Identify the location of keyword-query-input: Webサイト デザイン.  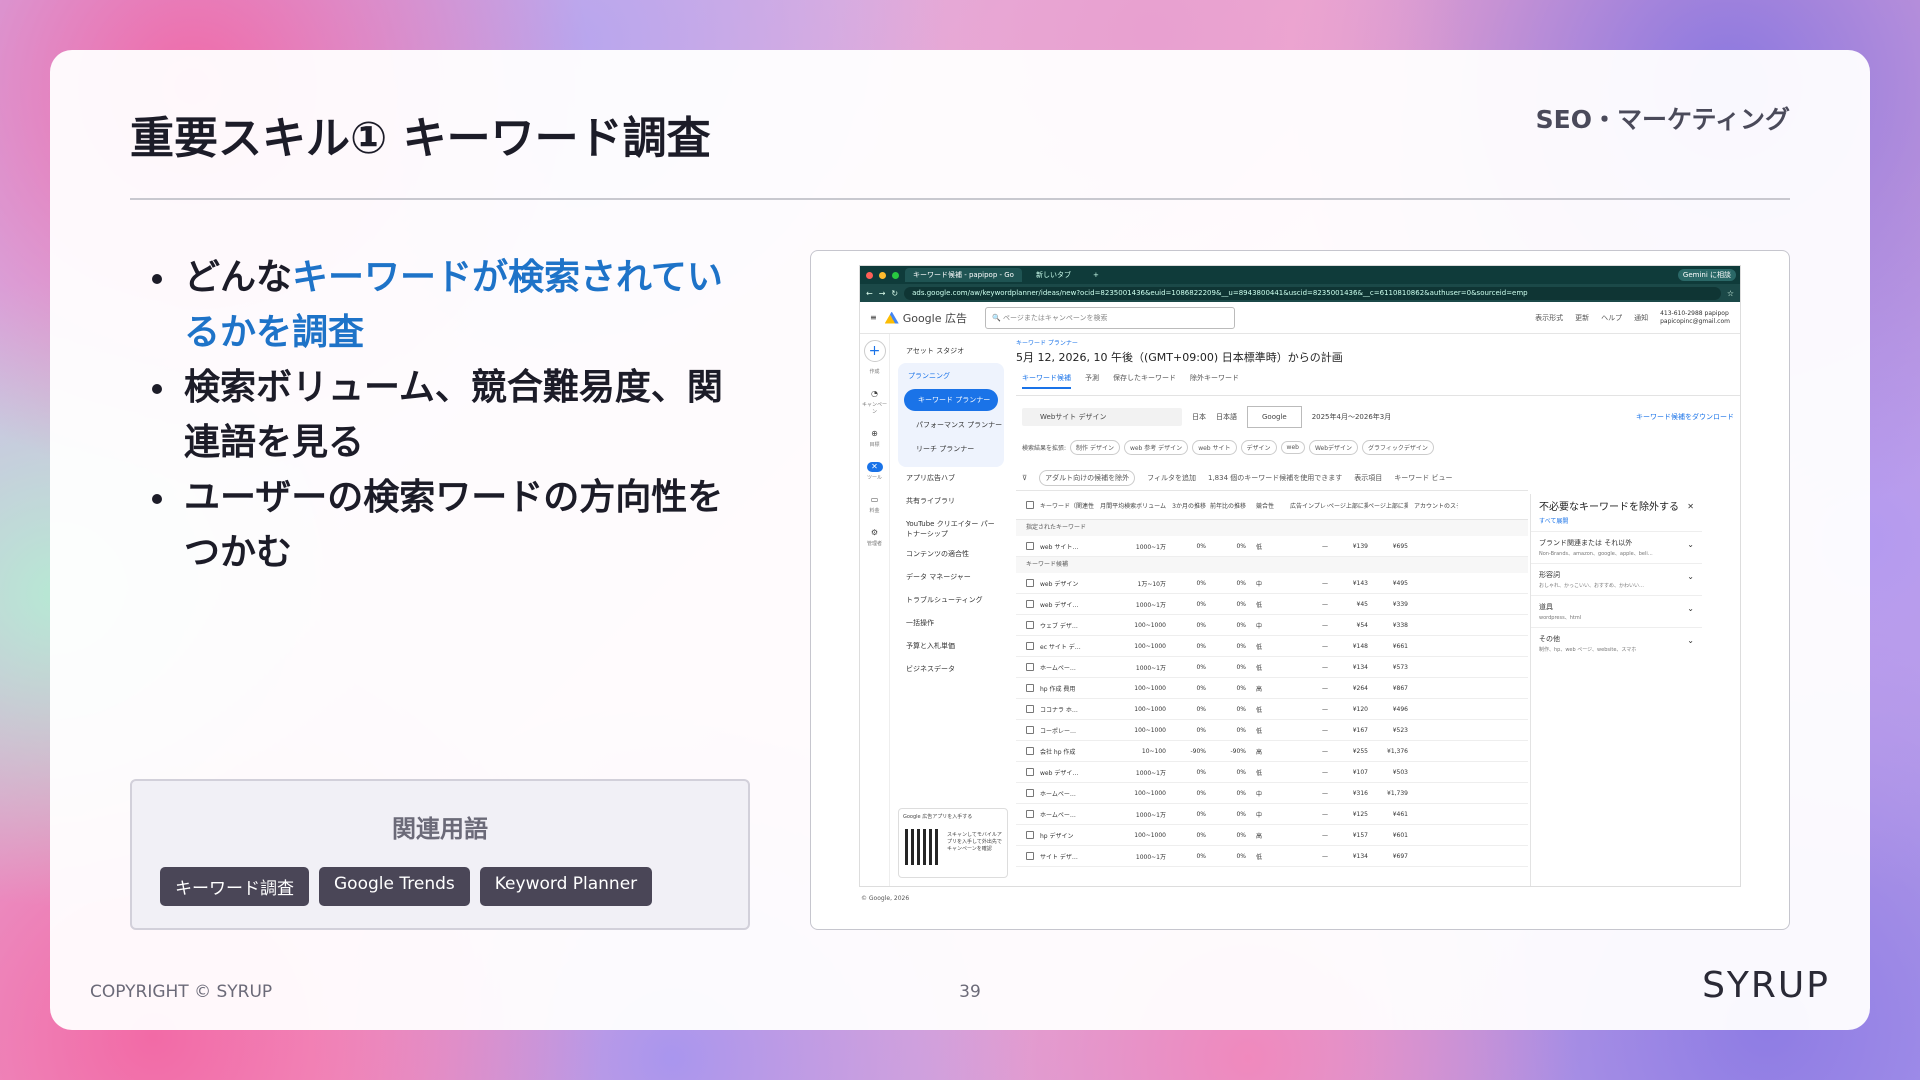
(1102, 417).